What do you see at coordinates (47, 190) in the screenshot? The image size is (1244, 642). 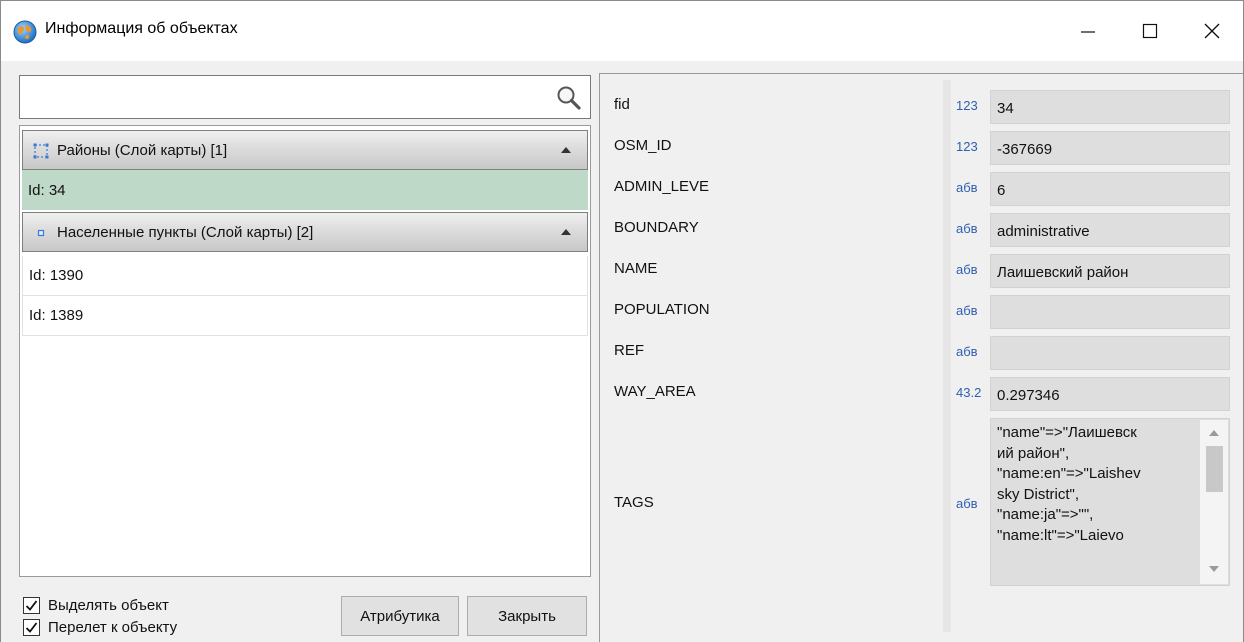 I see `tree-item-label: Id: 34` at bounding box center [47, 190].